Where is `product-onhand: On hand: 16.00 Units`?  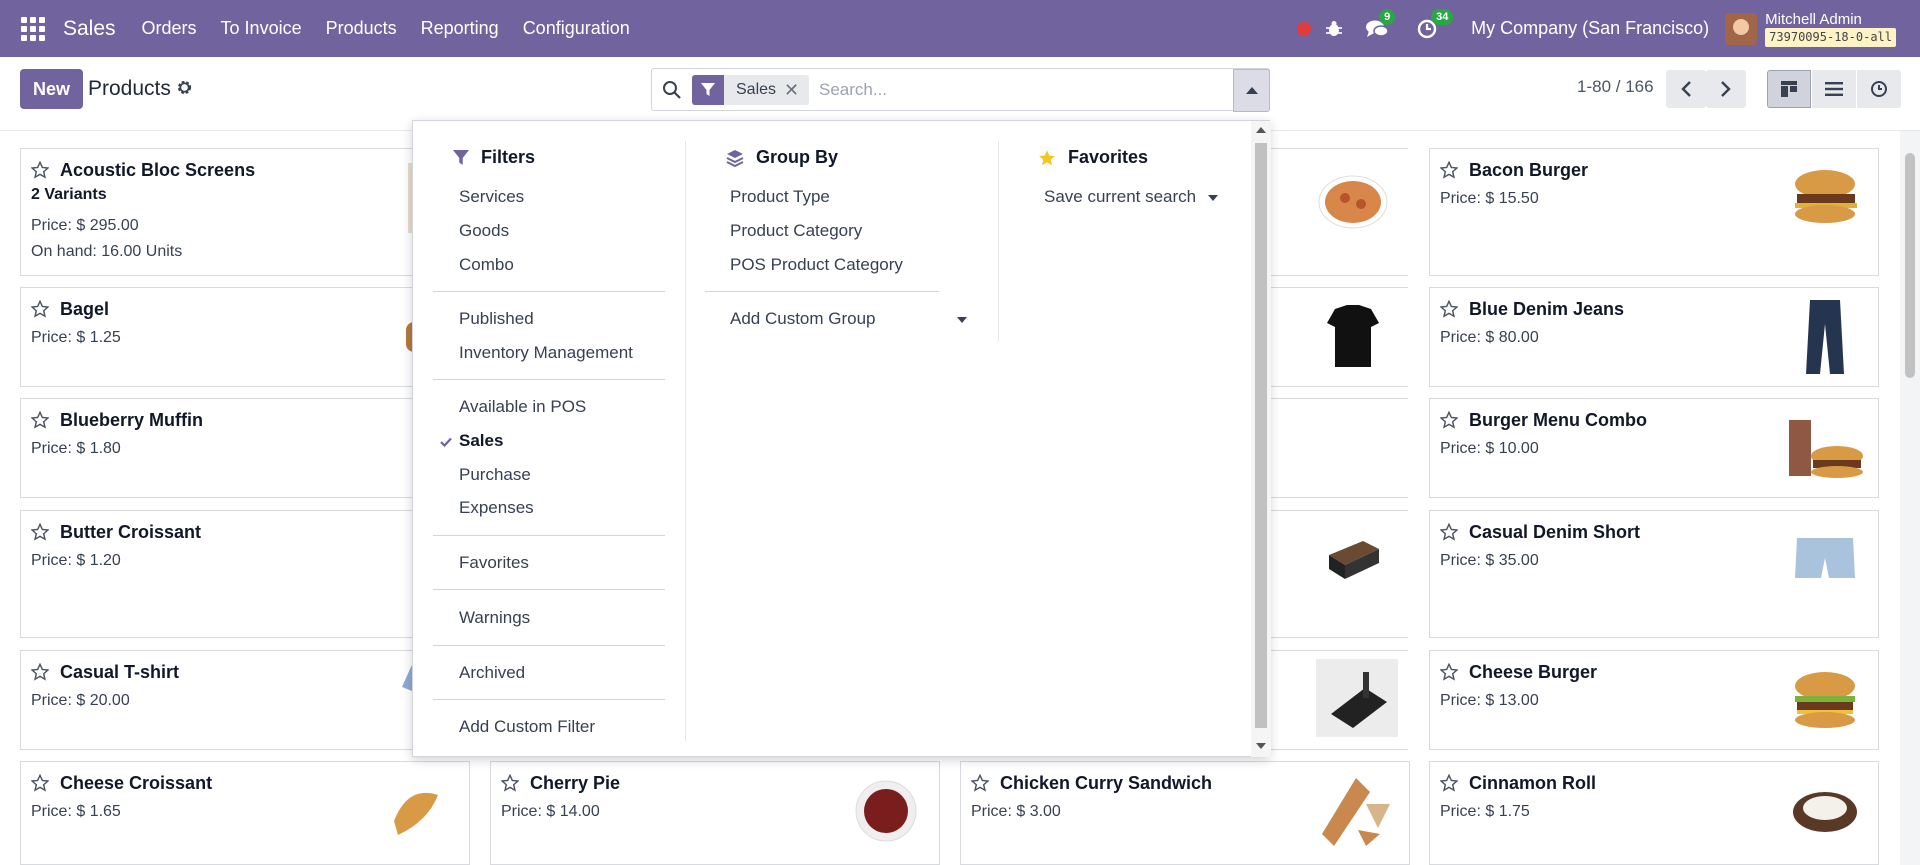 product-onhand: On hand: 16.00 Units is located at coordinates (107, 251).